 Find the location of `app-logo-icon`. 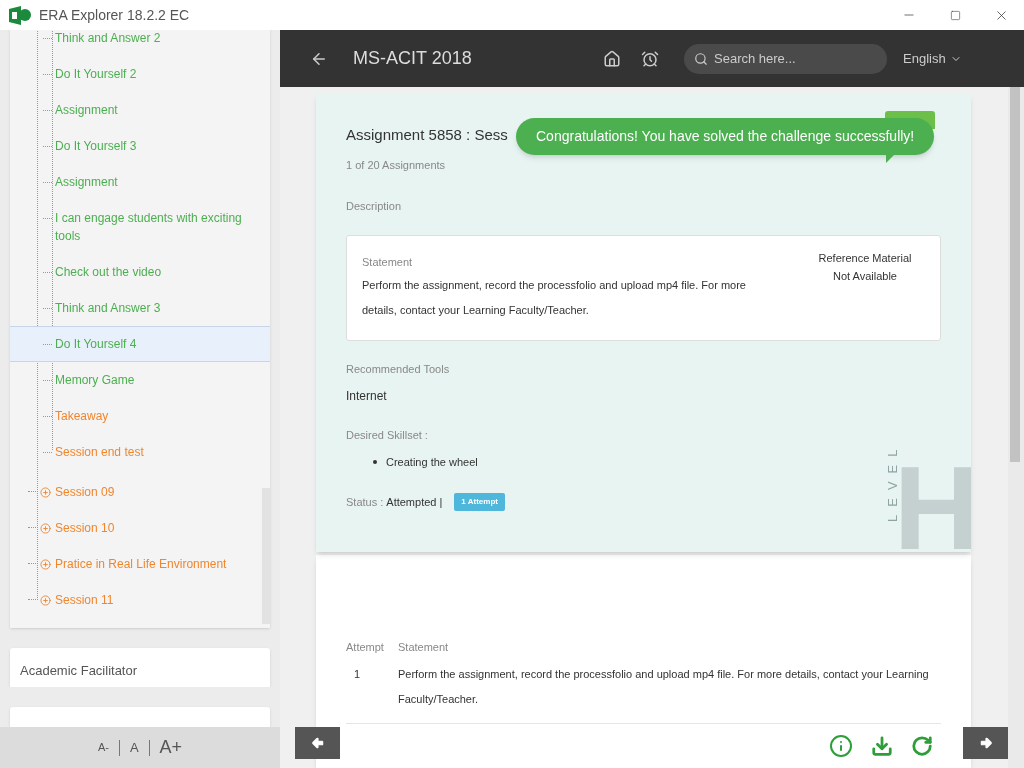

app-logo-icon is located at coordinates (20, 15).